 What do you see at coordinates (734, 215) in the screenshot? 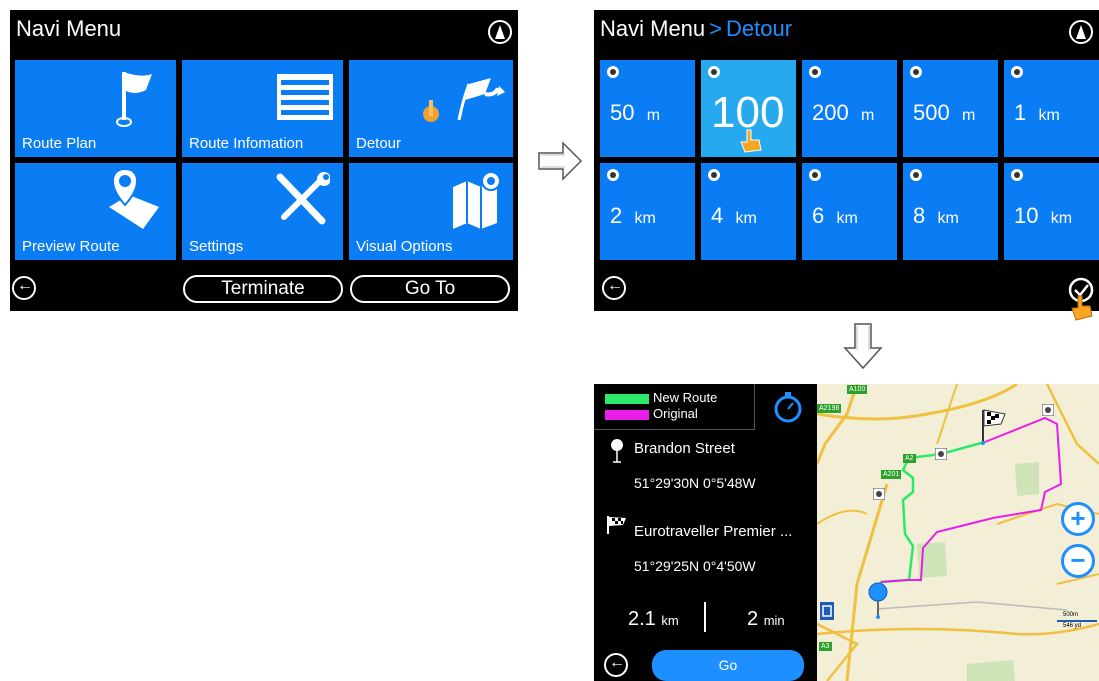
I see `option-value: 4 km` at bounding box center [734, 215].